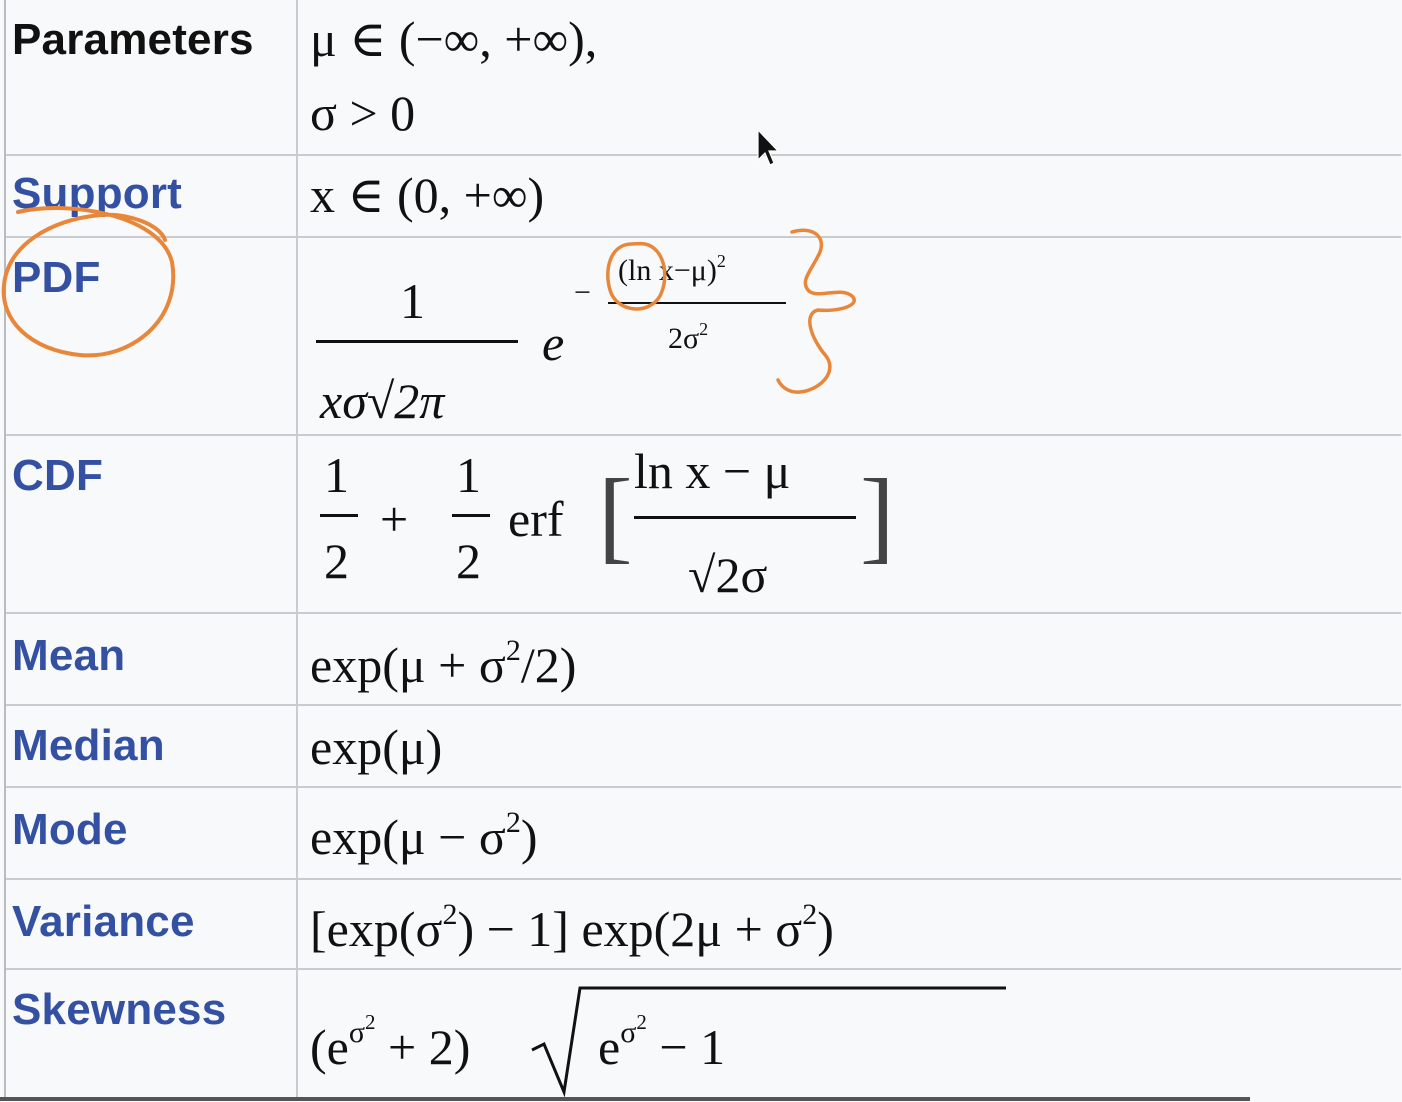 The image size is (1402, 1102). I want to click on ln-circle-annotation, so click(636, 276).